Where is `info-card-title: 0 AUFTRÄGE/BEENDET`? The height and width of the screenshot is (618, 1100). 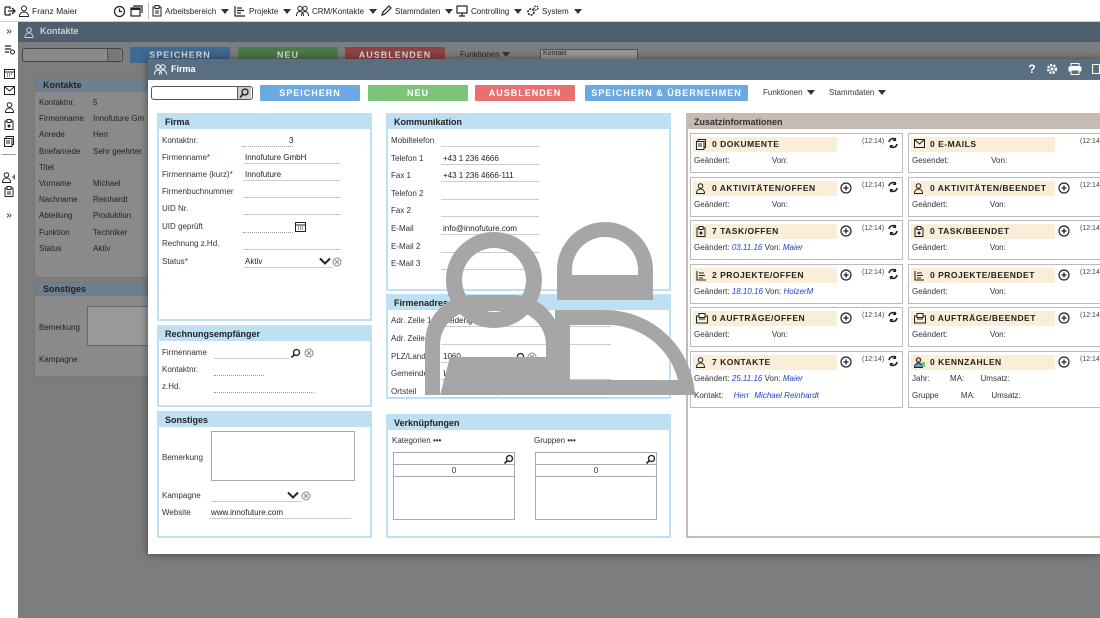 info-card-title: 0 AUFTRÄGE/BEENDET is located at coordinates (983, 319).